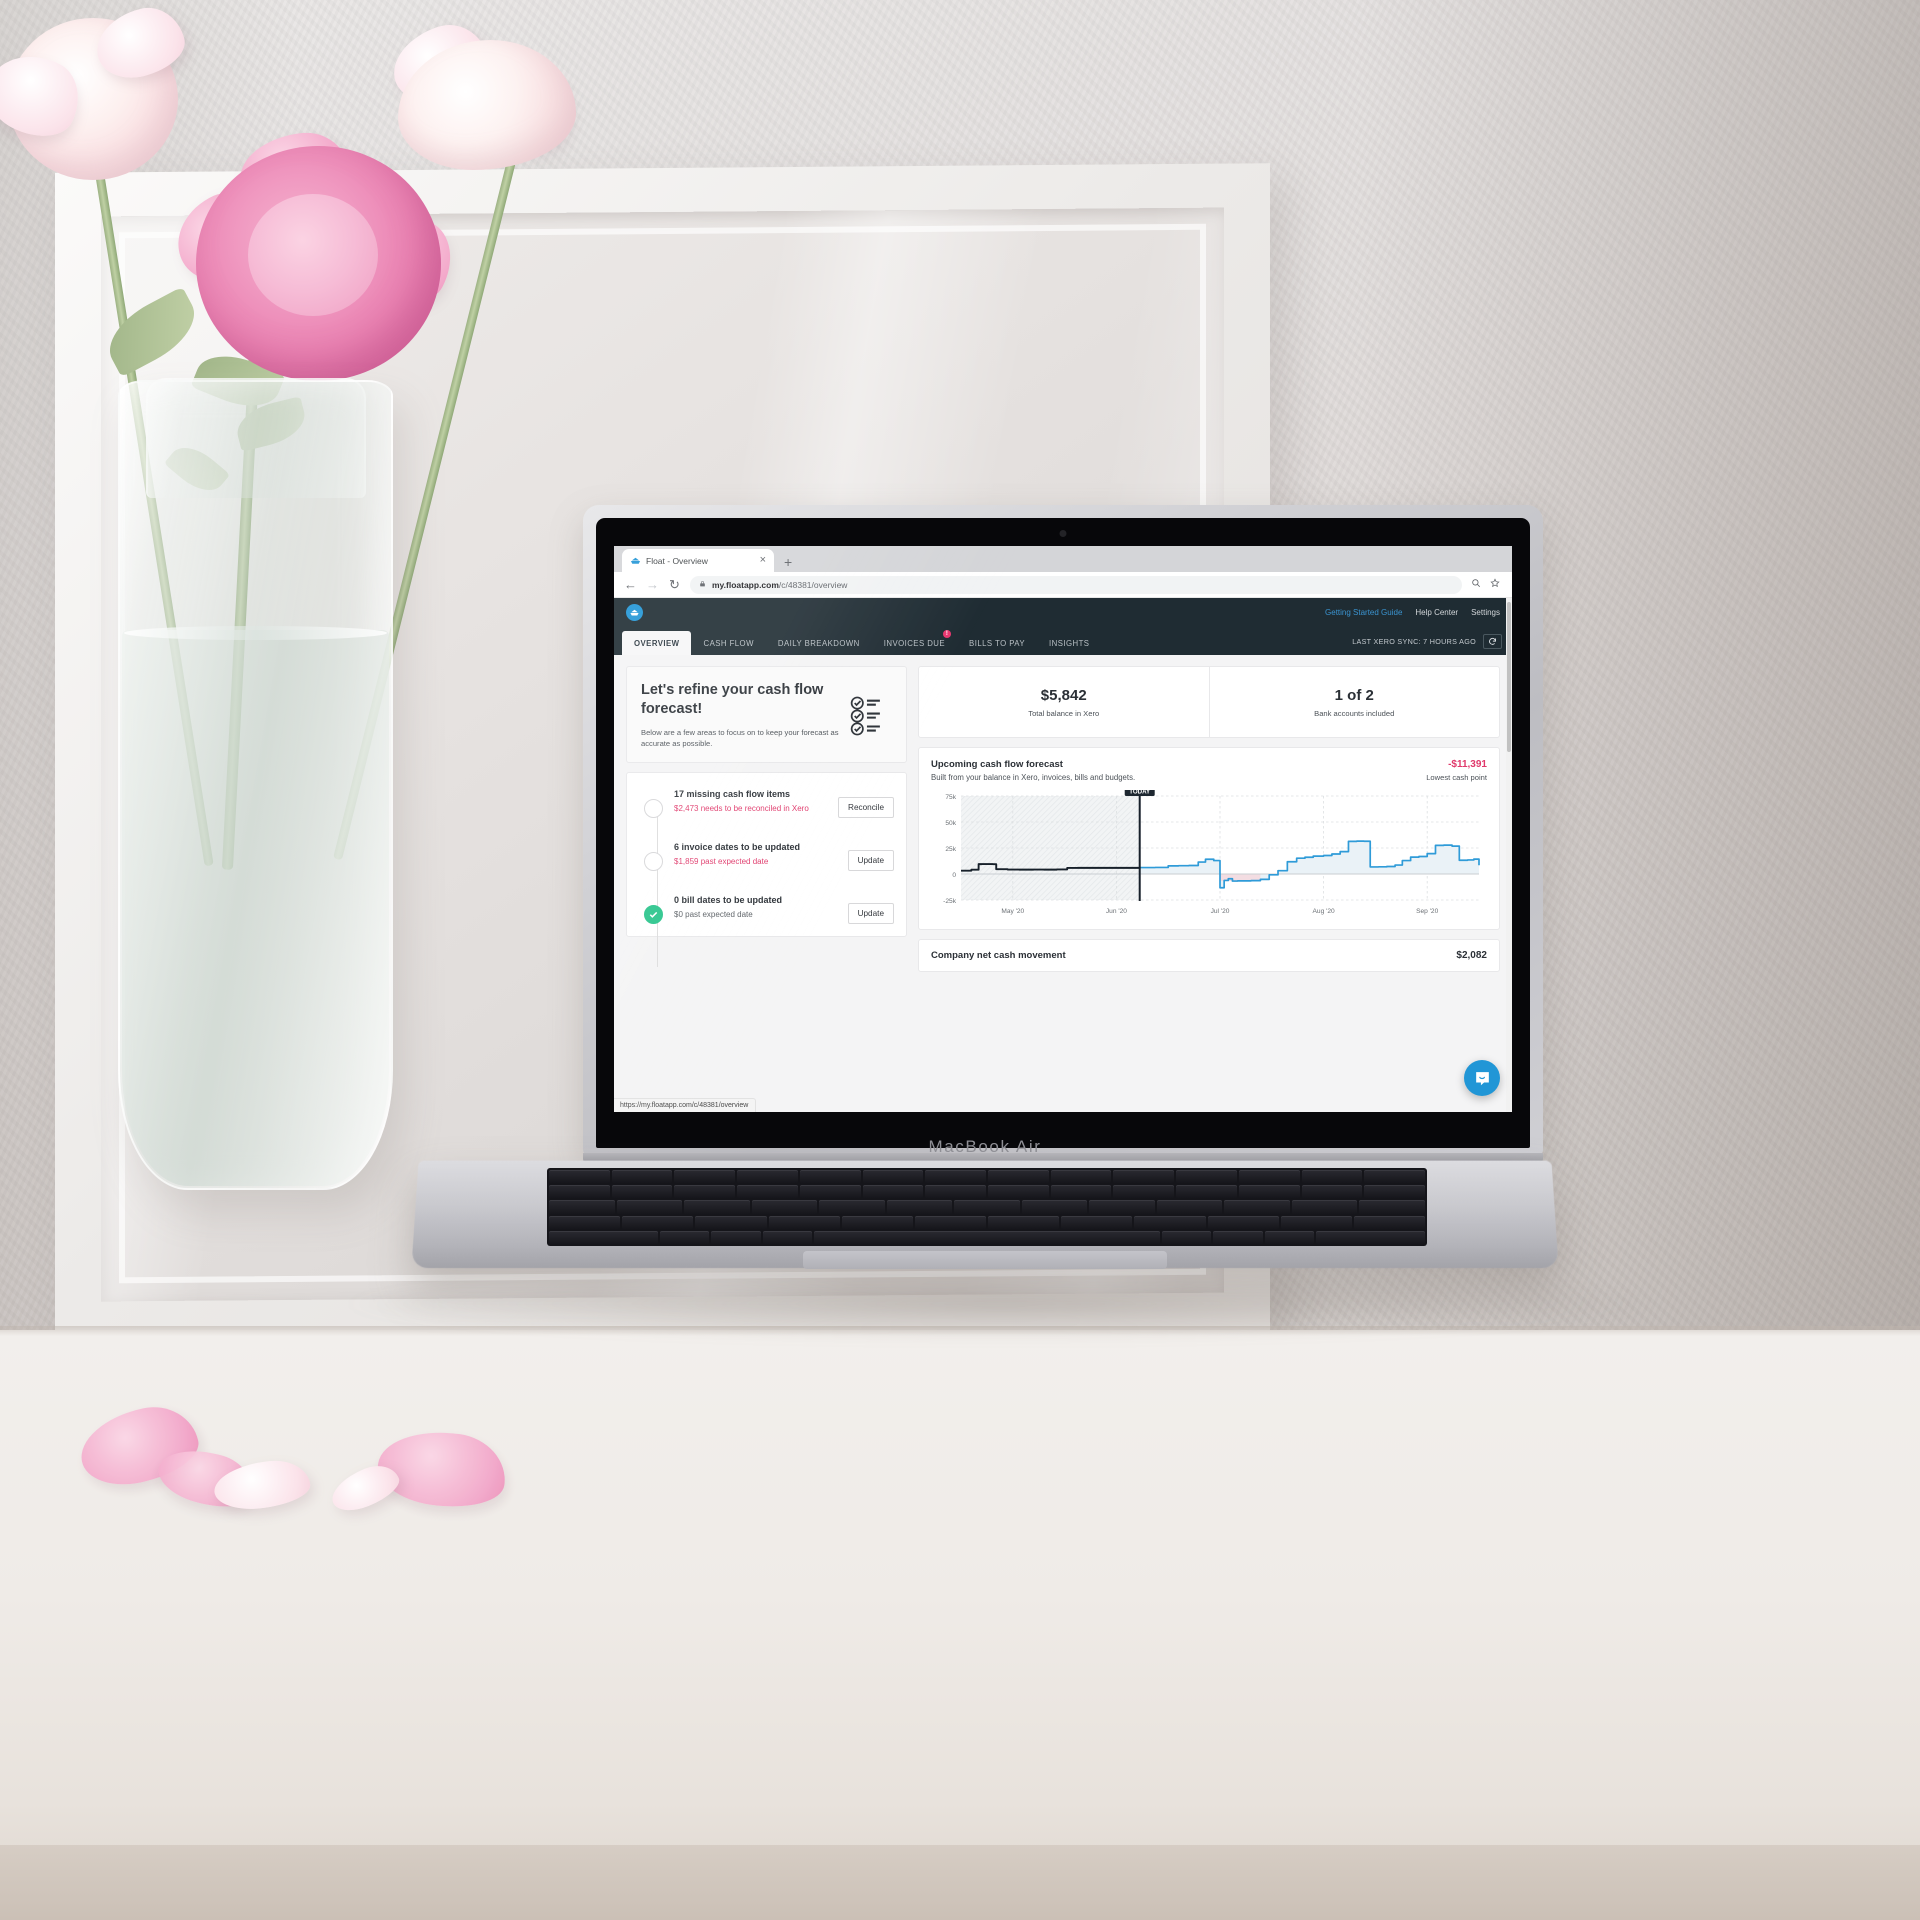 The height and width of the screenshot is (1920, 1920). I want to click on tab-cash-flow-label: CASH FLOW, so click(728, 643).